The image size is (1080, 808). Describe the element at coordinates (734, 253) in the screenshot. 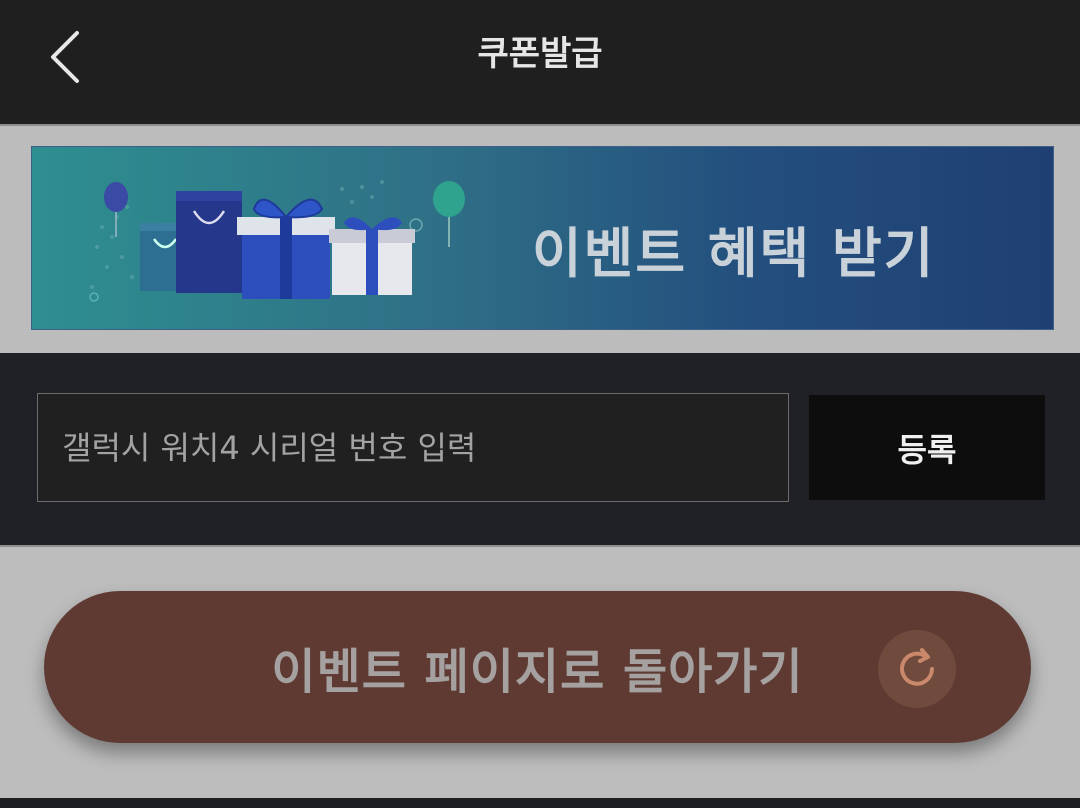

I see `banner-title: 이벤트 혜택 받기` at that location.